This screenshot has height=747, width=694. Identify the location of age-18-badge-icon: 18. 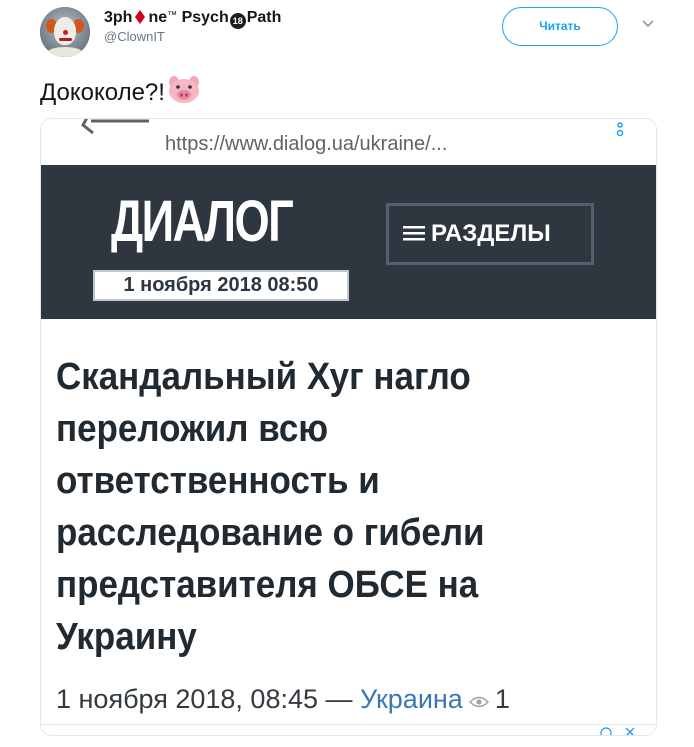
(237, 21).